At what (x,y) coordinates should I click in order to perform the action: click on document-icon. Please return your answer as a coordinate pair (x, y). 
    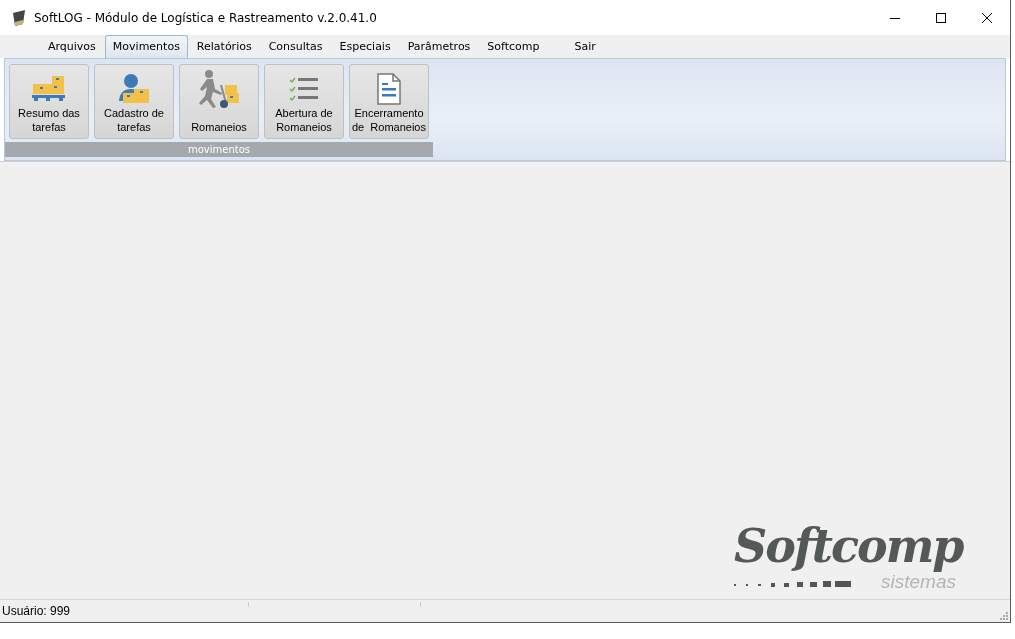
    Looking at the image, I should click on (389, 88).